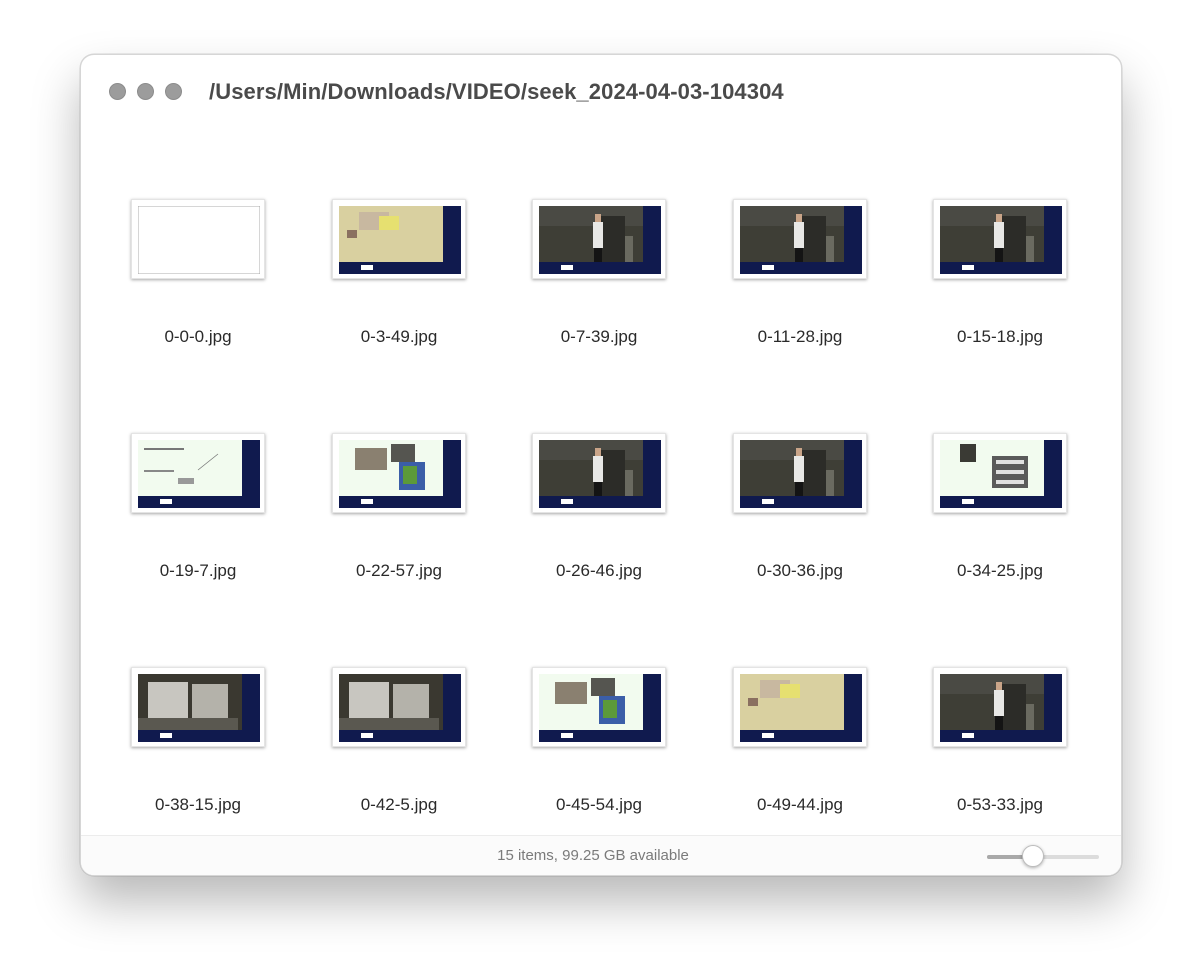 This screenshot has width=1200, height=980. Describe the element at coordinates (800, 805) in the screenshot. I see `file-name-label: 0-49-44.jpg` at that location.